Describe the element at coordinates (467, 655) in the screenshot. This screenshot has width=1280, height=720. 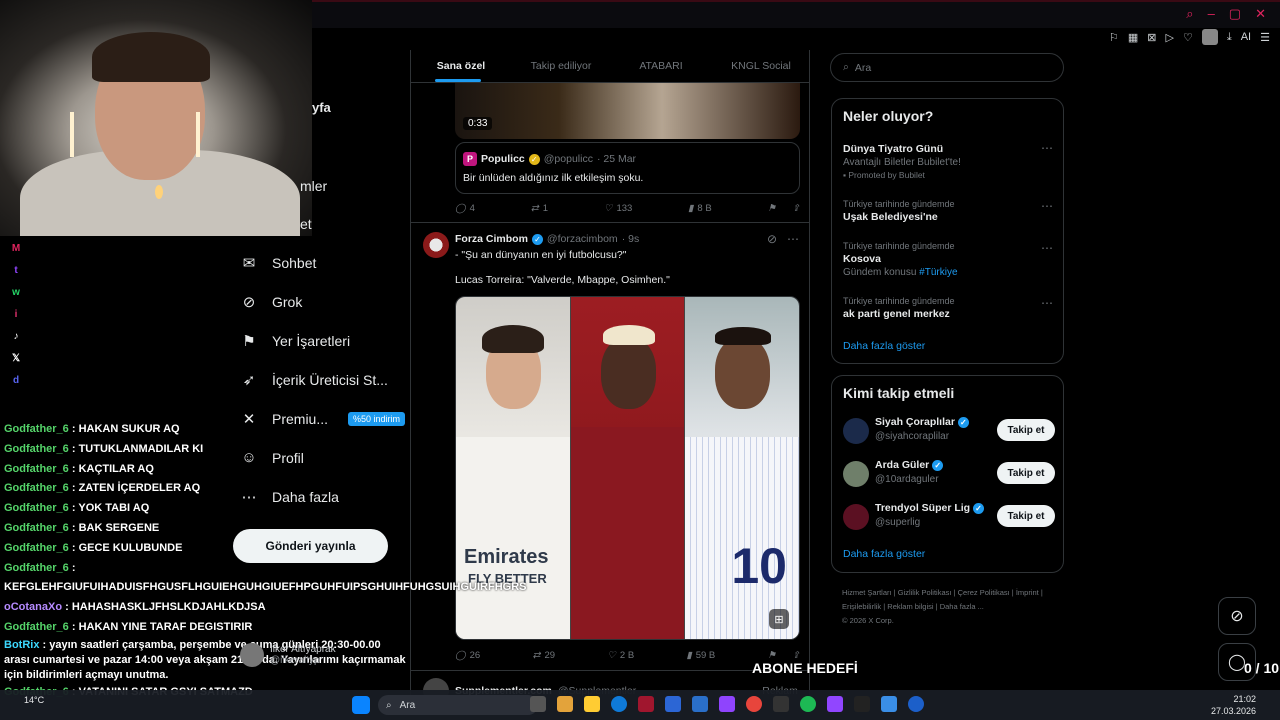
I see `reply-button: ◯ 26` at that location.